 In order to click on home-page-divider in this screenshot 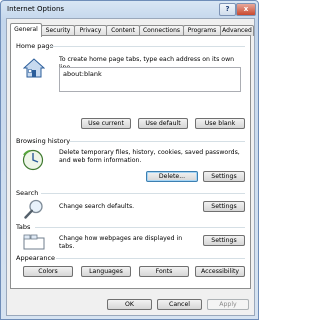, I will do `click(147, 46)`.